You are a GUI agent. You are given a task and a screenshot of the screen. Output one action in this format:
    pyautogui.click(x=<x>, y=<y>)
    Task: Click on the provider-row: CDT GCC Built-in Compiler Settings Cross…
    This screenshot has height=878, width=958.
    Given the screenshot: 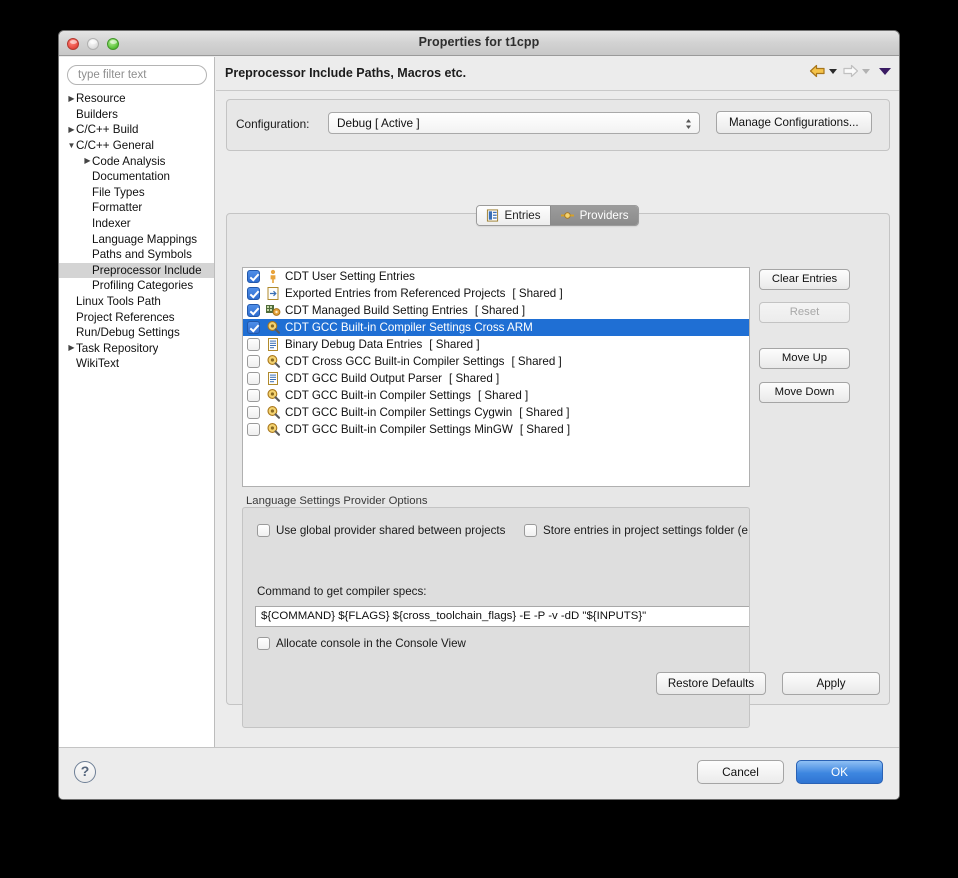 What is the action you would take?
    pyautogui.click(x=496, y=327)
    